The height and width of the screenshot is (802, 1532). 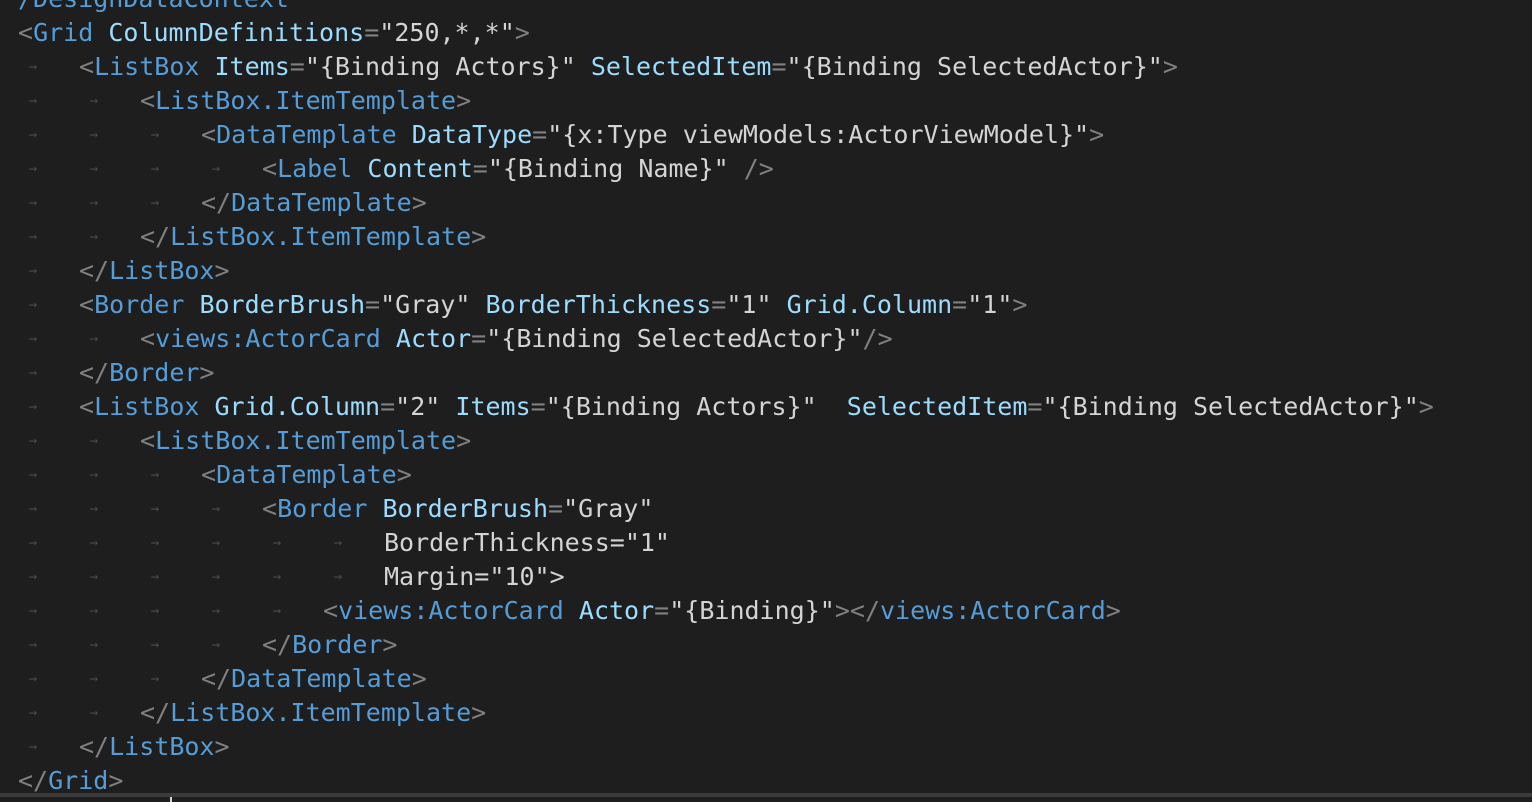 I want to click on code-text: </ListBox>, so click(x=154, y=270).